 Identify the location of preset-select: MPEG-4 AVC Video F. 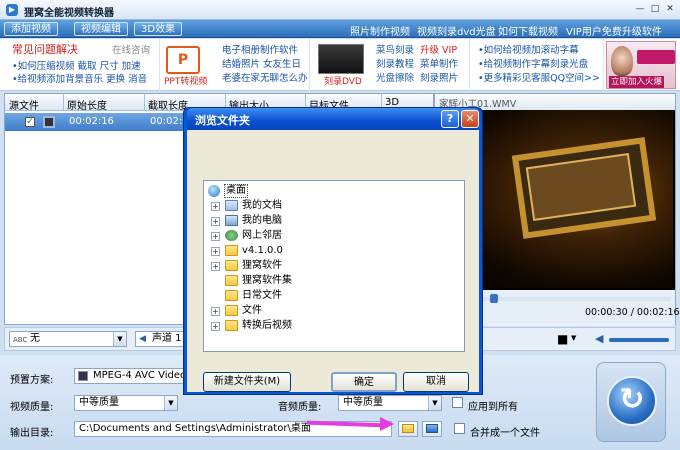
(130, 376).